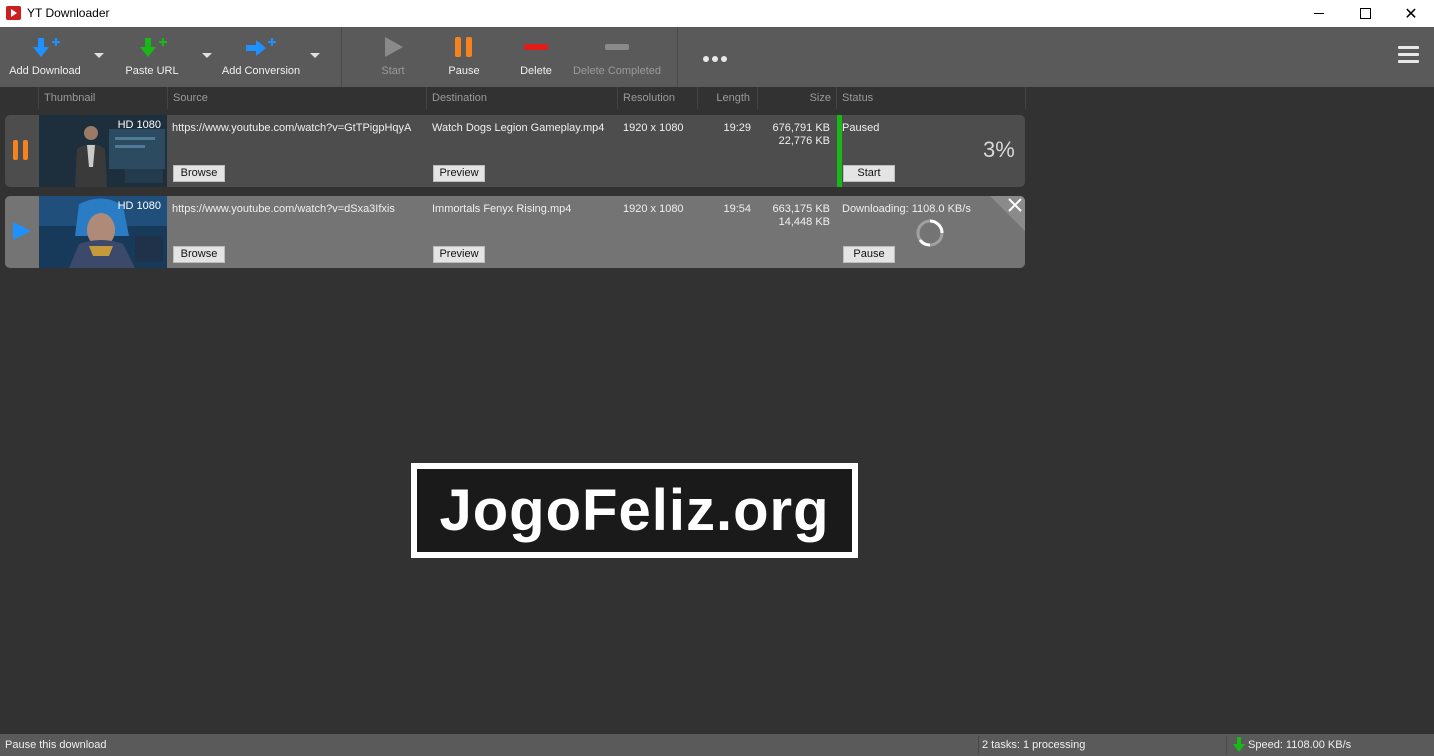 The height and width of the screenshot is (756, 1434). I want to click on status-text: Downloading: 1108.0 KB/s, so click(906, 209).